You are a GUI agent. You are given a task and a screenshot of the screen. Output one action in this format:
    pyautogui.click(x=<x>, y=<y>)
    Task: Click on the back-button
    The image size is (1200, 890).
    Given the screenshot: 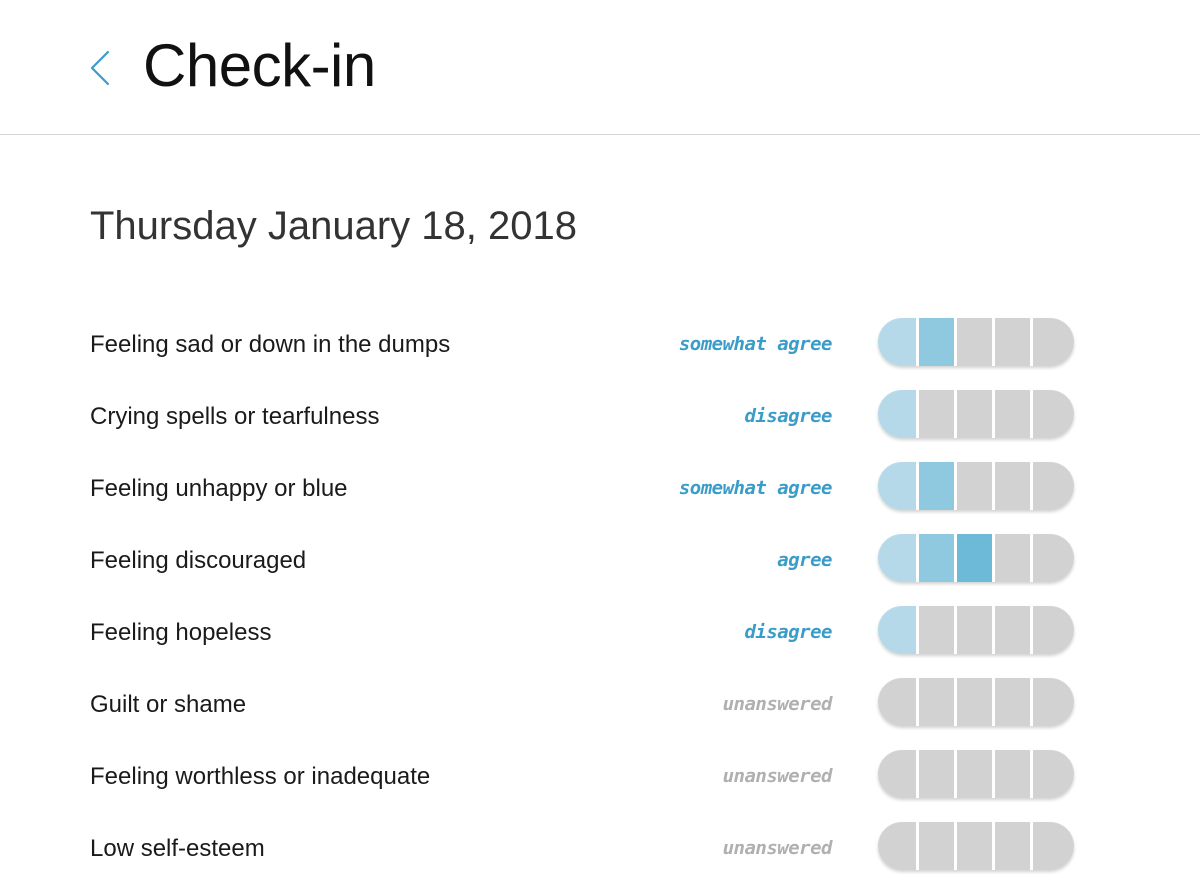 What is the action you would take?
    pyautogui.click(x=100, y=68)
    